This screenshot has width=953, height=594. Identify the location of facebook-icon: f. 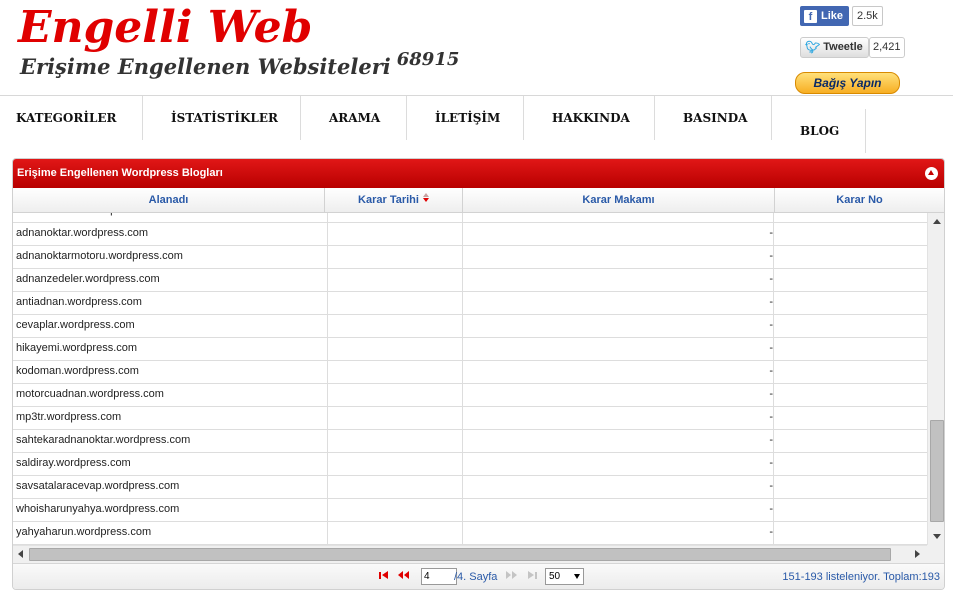
(810, 16).